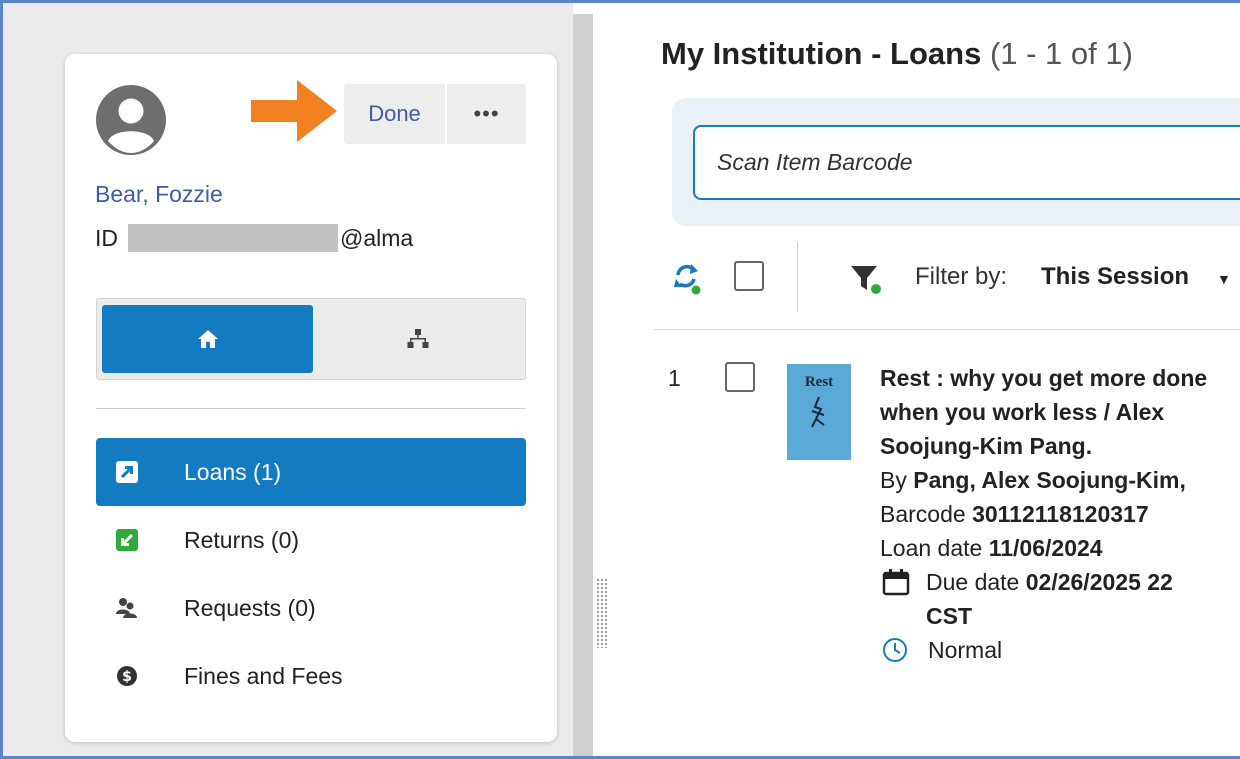 This screenshot has height=759, width=1240. I want to click on calendar-icon, so click(896, 582).